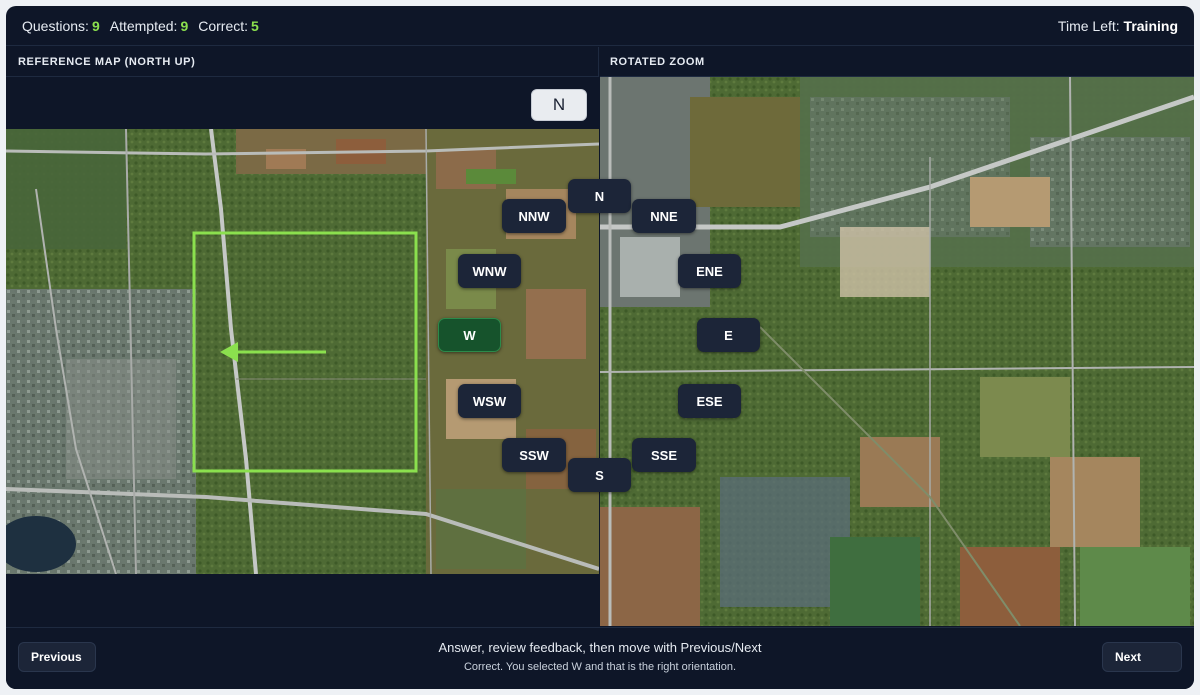 The width and height of the screenshot is (1200, 695). I want to click on direction-button-wnw: WNW, so click(489, 271).